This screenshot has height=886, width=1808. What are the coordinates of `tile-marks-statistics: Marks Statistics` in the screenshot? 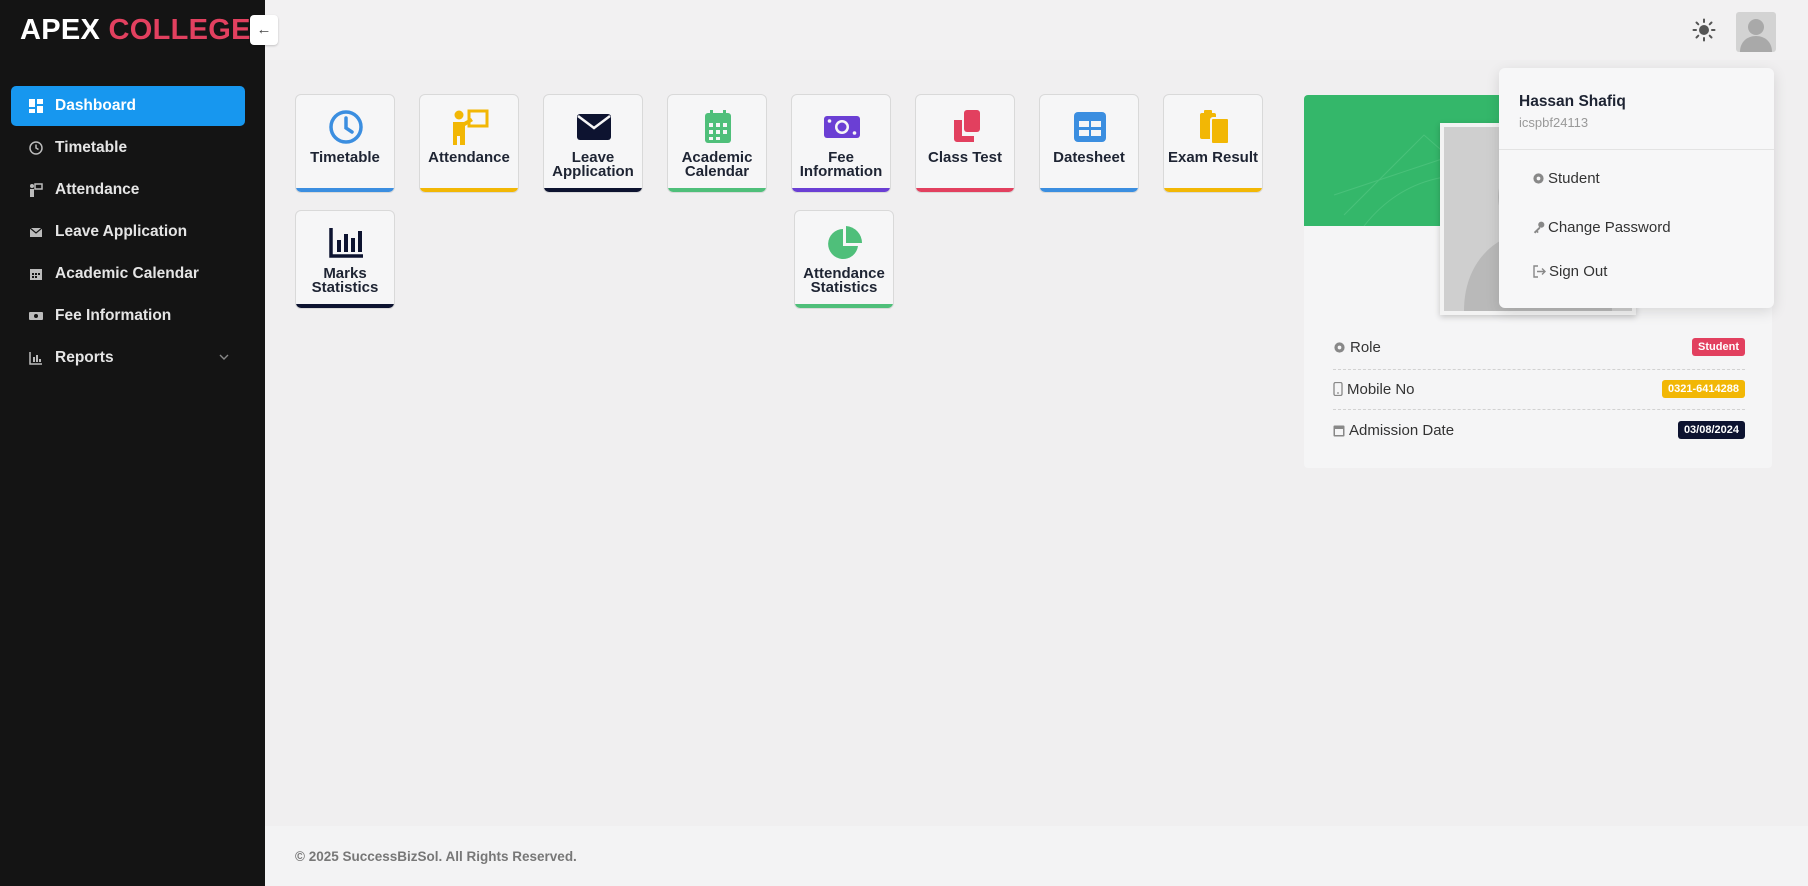 It's located at (345, 259).